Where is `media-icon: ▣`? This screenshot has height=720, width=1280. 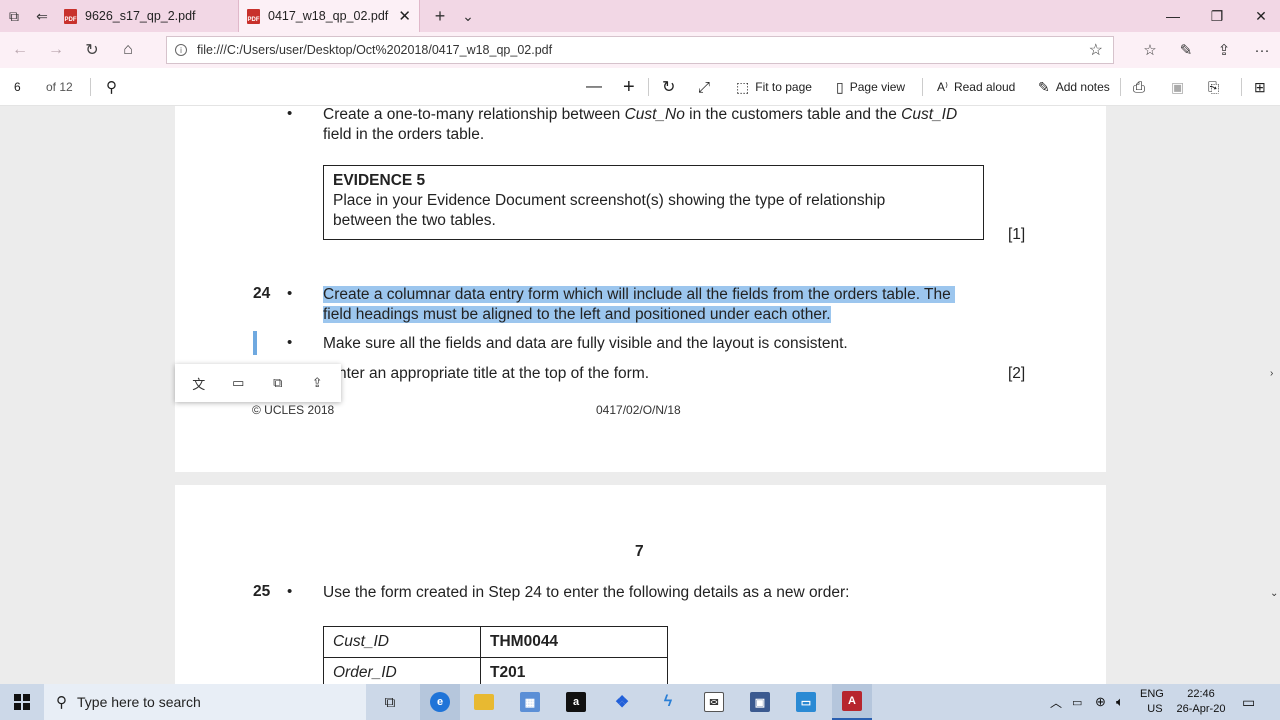 media-icon: ▣ is located at coordinates (760, 702).